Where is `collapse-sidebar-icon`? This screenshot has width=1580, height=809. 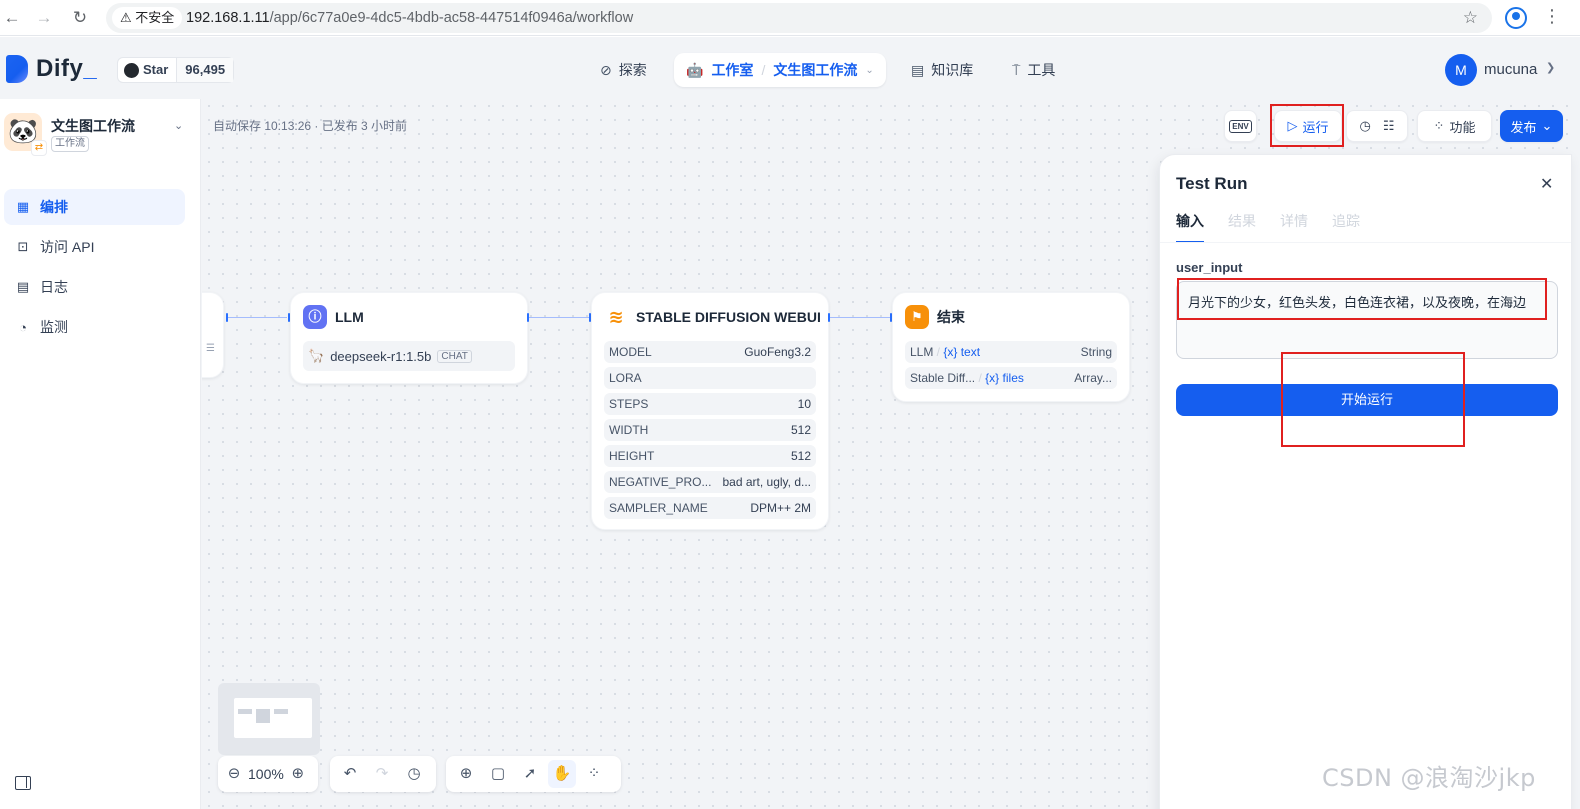
collapse-sidebar-icon is located at coordinates (23, 783).